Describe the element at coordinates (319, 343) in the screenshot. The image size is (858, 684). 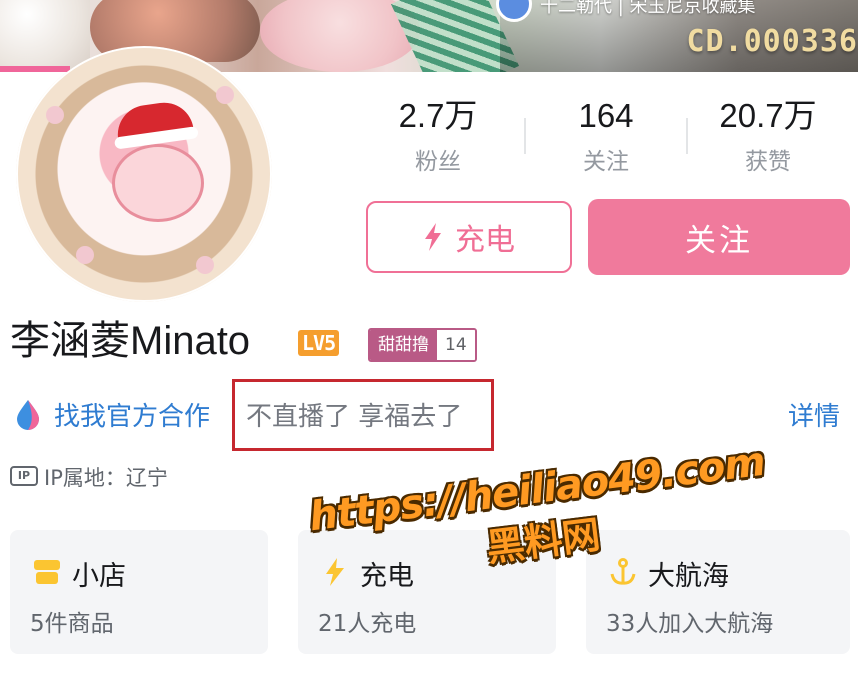
I see `level-badge: LV5` at that location.